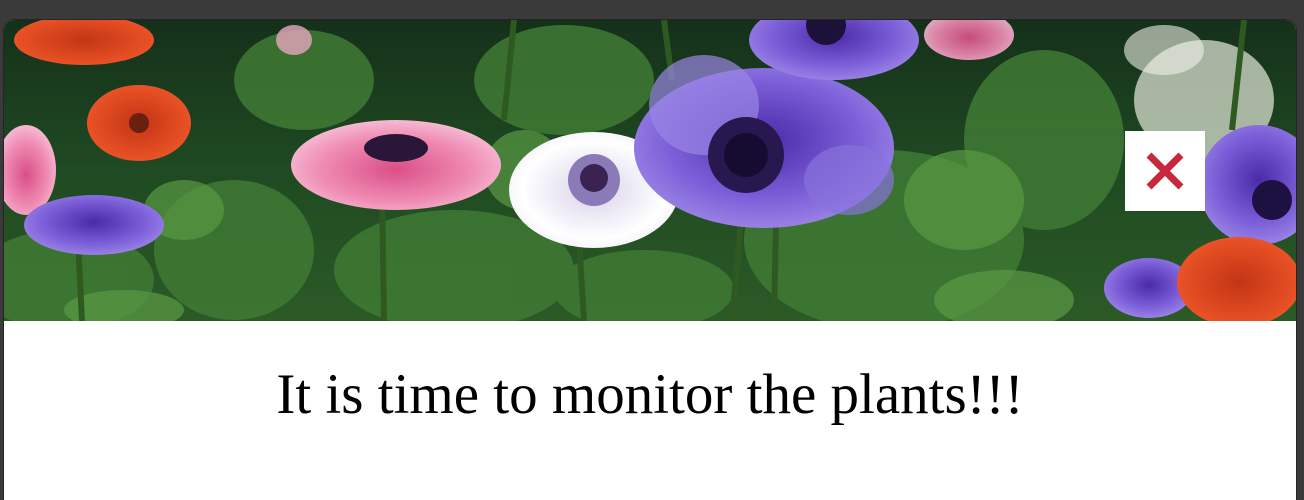  I want to click on close-button, so click(1165, 171).